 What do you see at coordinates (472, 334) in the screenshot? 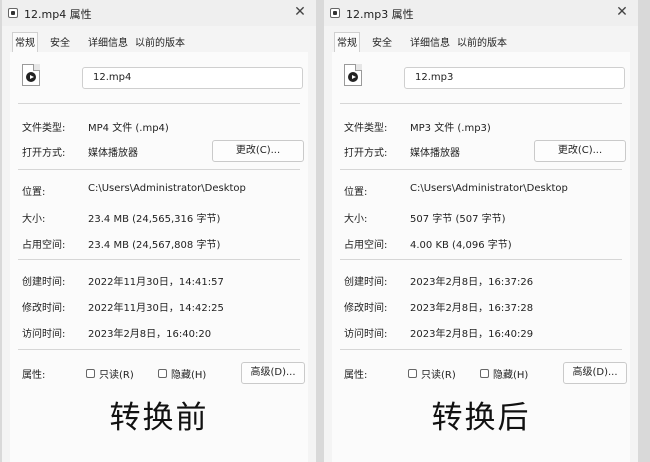
I see `accessed-value: 2023年2月8日，16:40:29` at bounding box center [472, 334].